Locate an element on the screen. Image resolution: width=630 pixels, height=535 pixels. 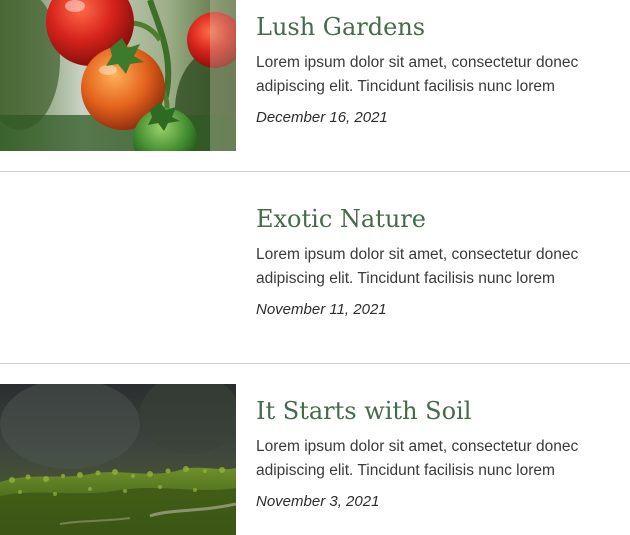
moss-photo is located at coordinates (118, 459).